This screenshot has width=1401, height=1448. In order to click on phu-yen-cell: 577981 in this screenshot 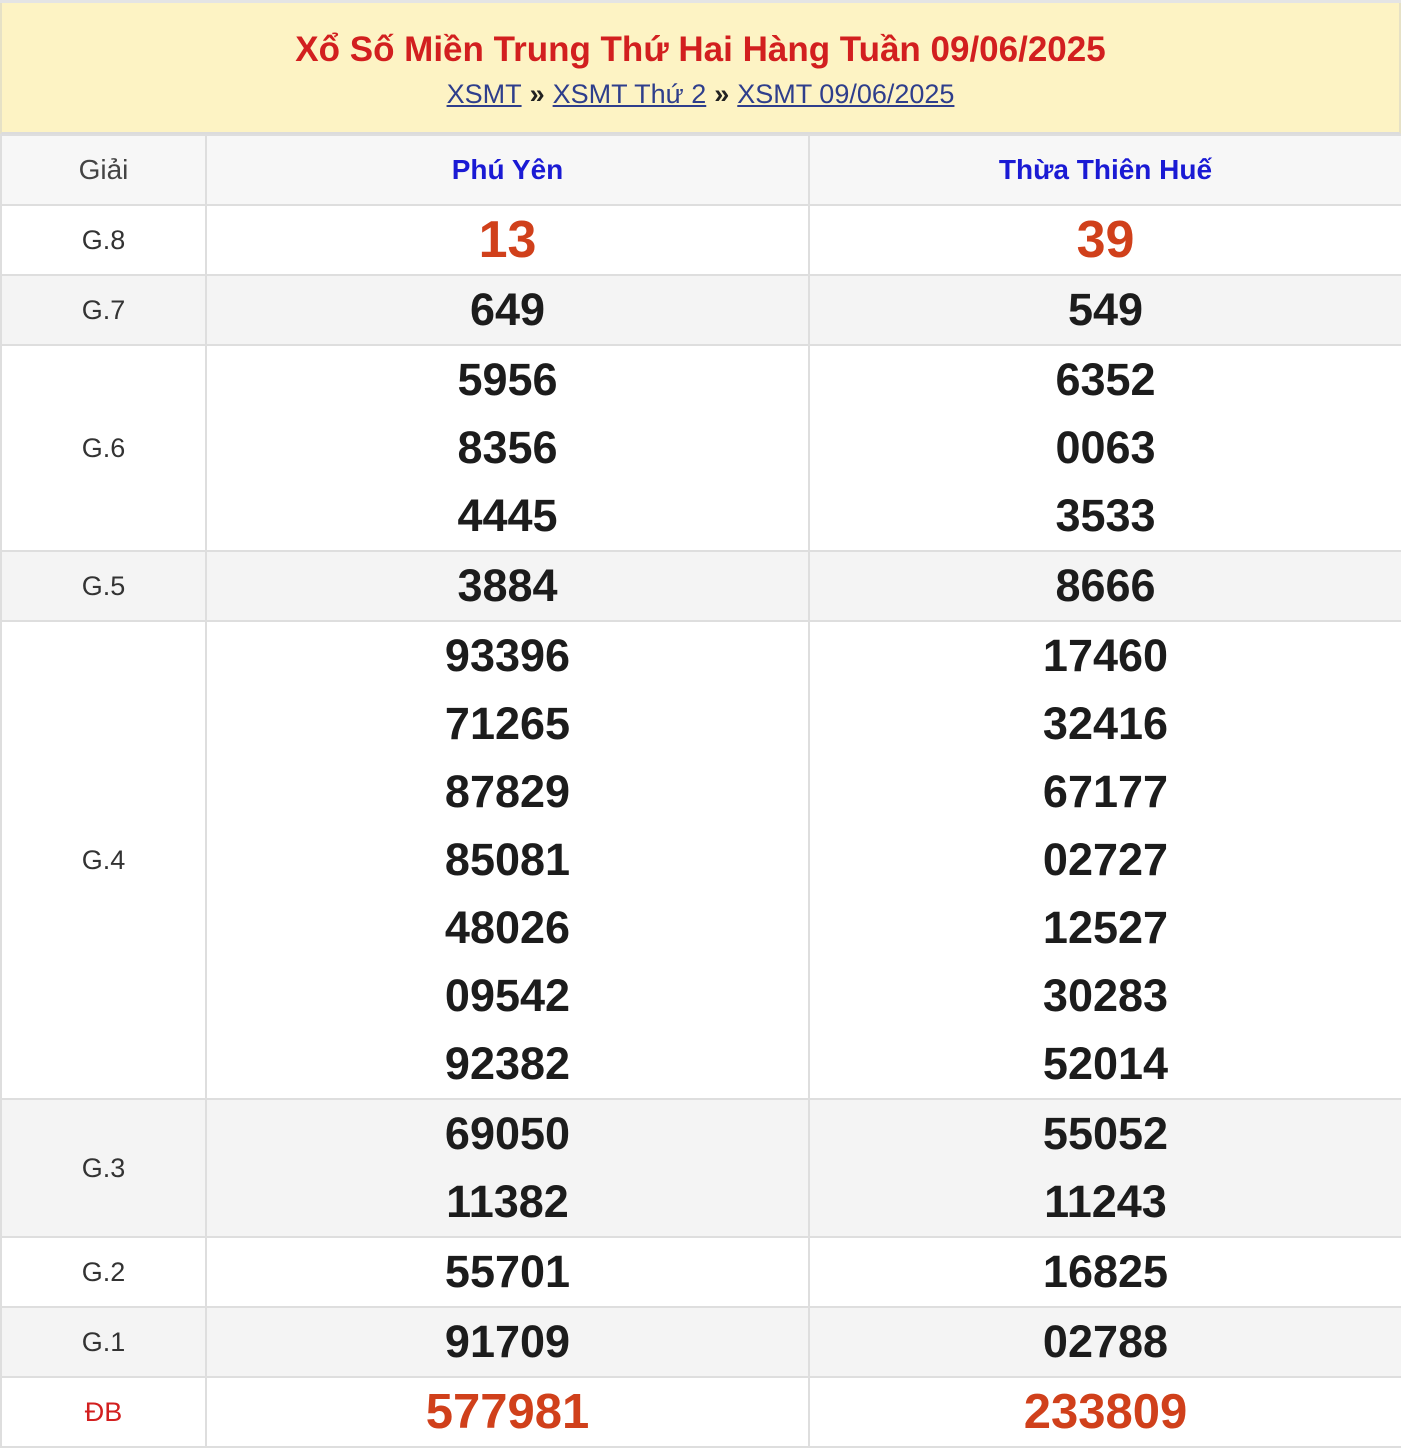, I will do `click(507, 1412)`.